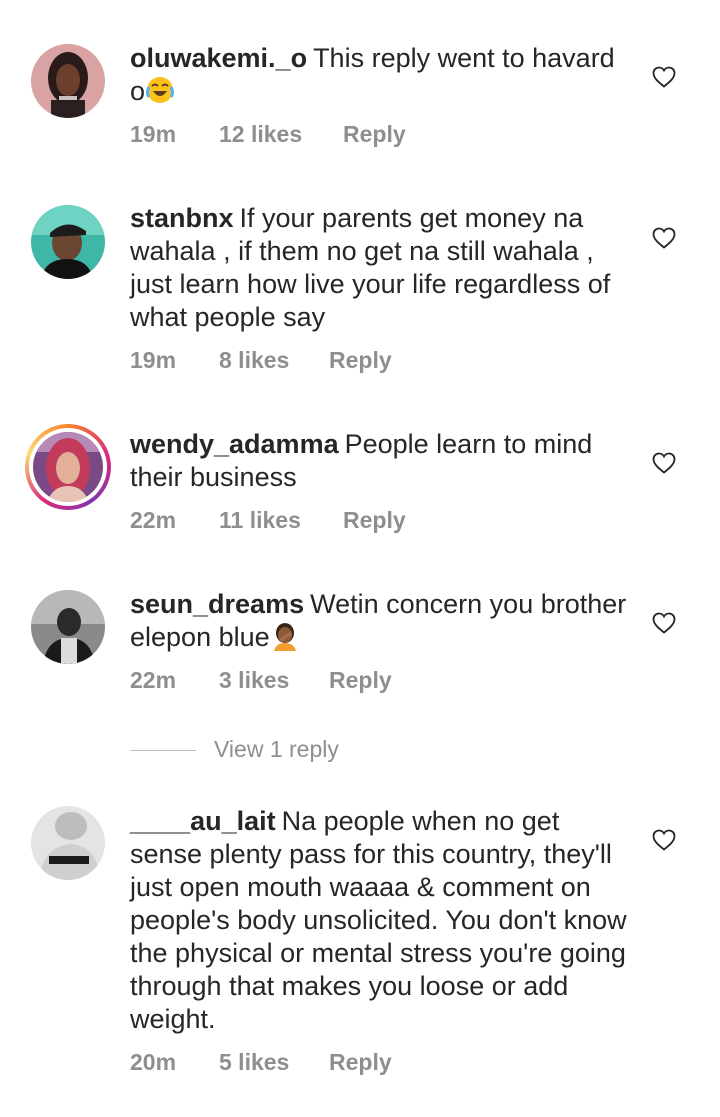  I want to click on comment-meta: 19m 8 likes Reply, so click(261, 360).